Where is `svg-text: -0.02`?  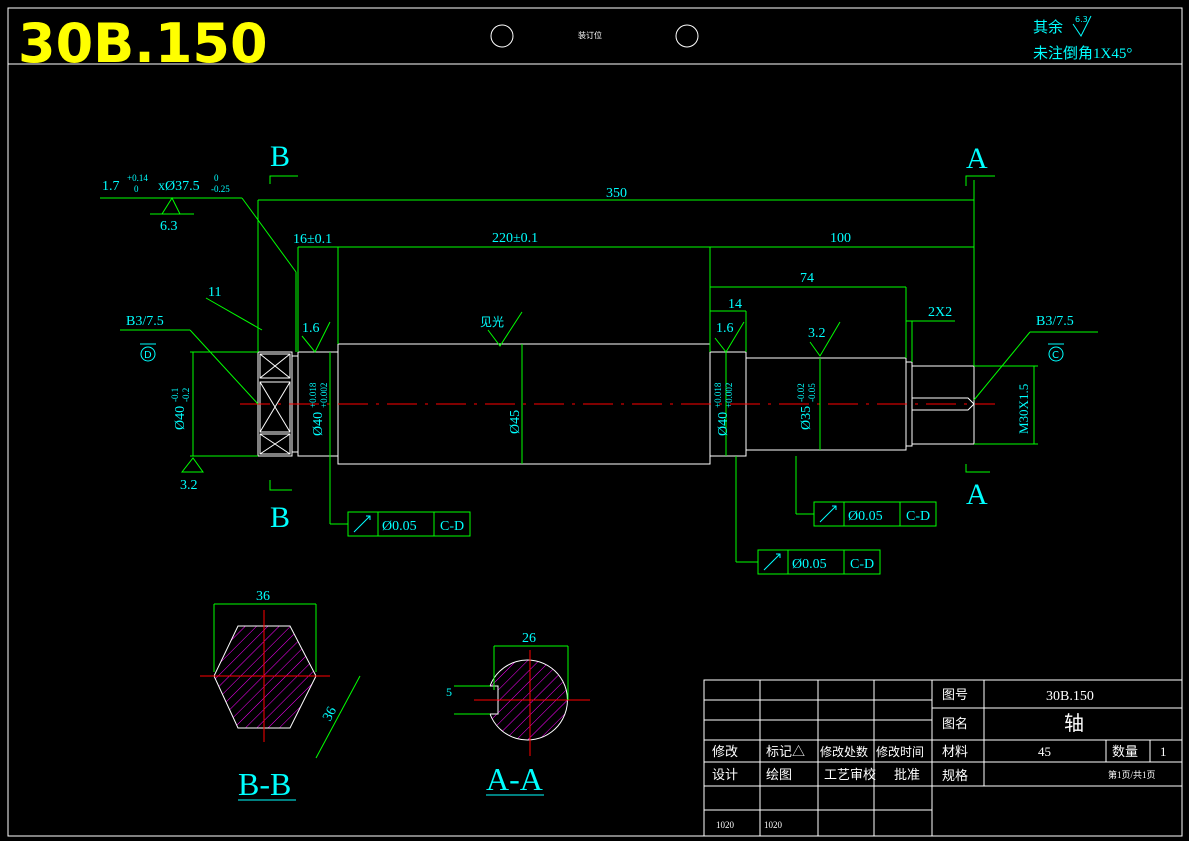 svg-text: -0.02 is located at coordinates (801, 392).